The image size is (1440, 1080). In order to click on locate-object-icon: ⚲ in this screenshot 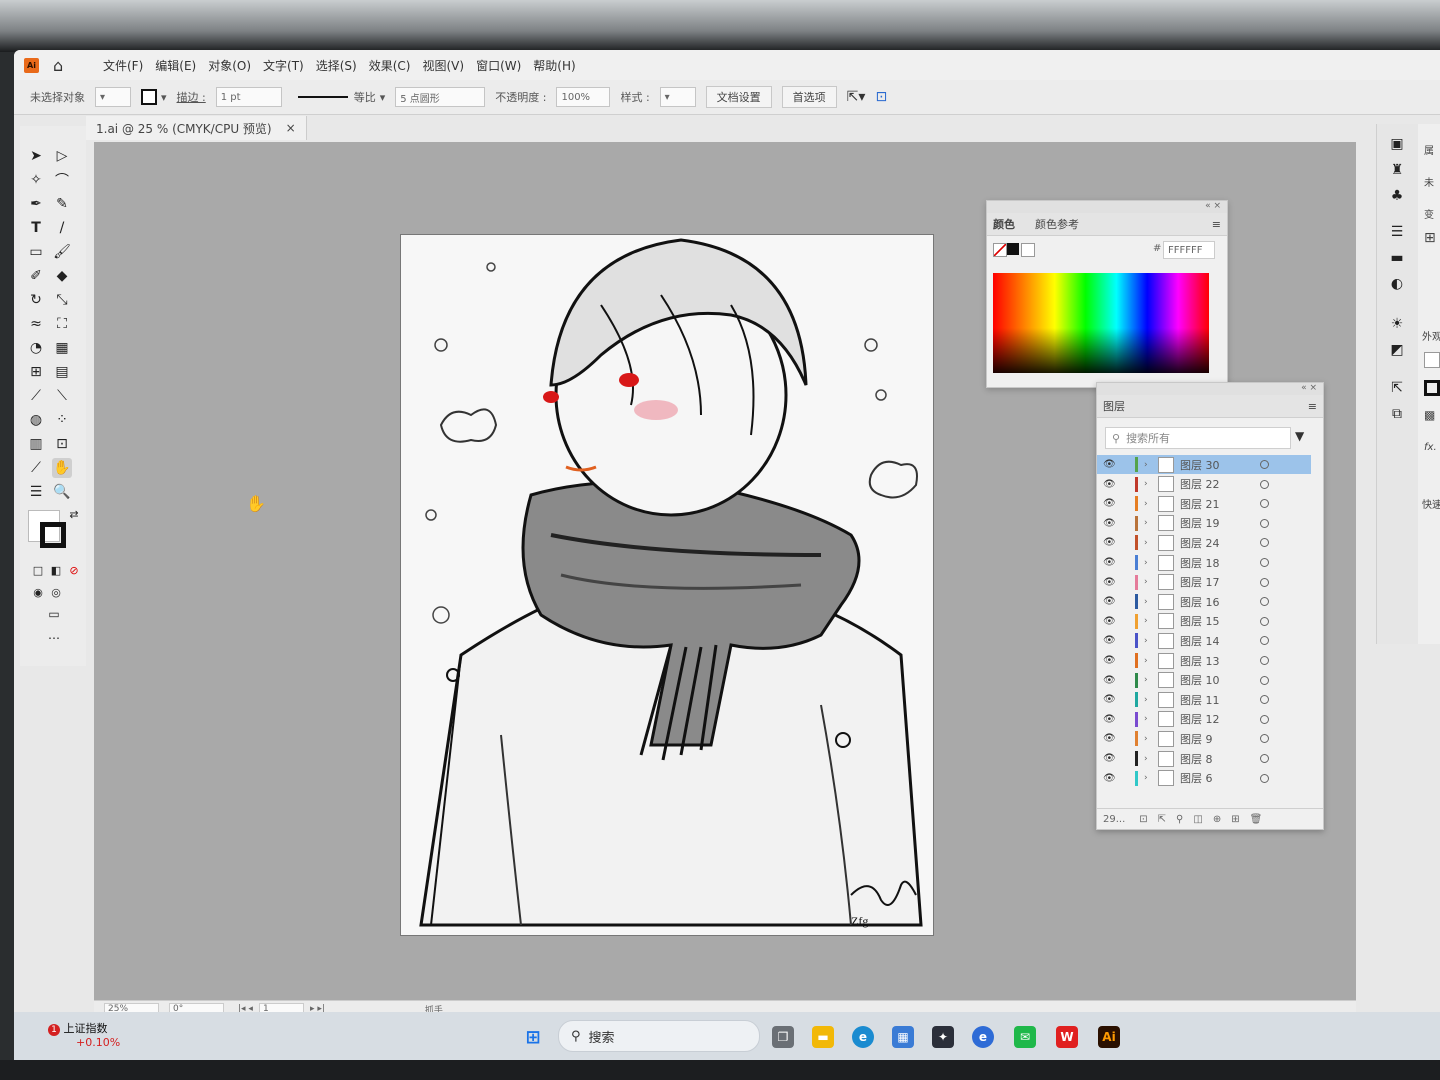, I will do `click(1179, 819)`.